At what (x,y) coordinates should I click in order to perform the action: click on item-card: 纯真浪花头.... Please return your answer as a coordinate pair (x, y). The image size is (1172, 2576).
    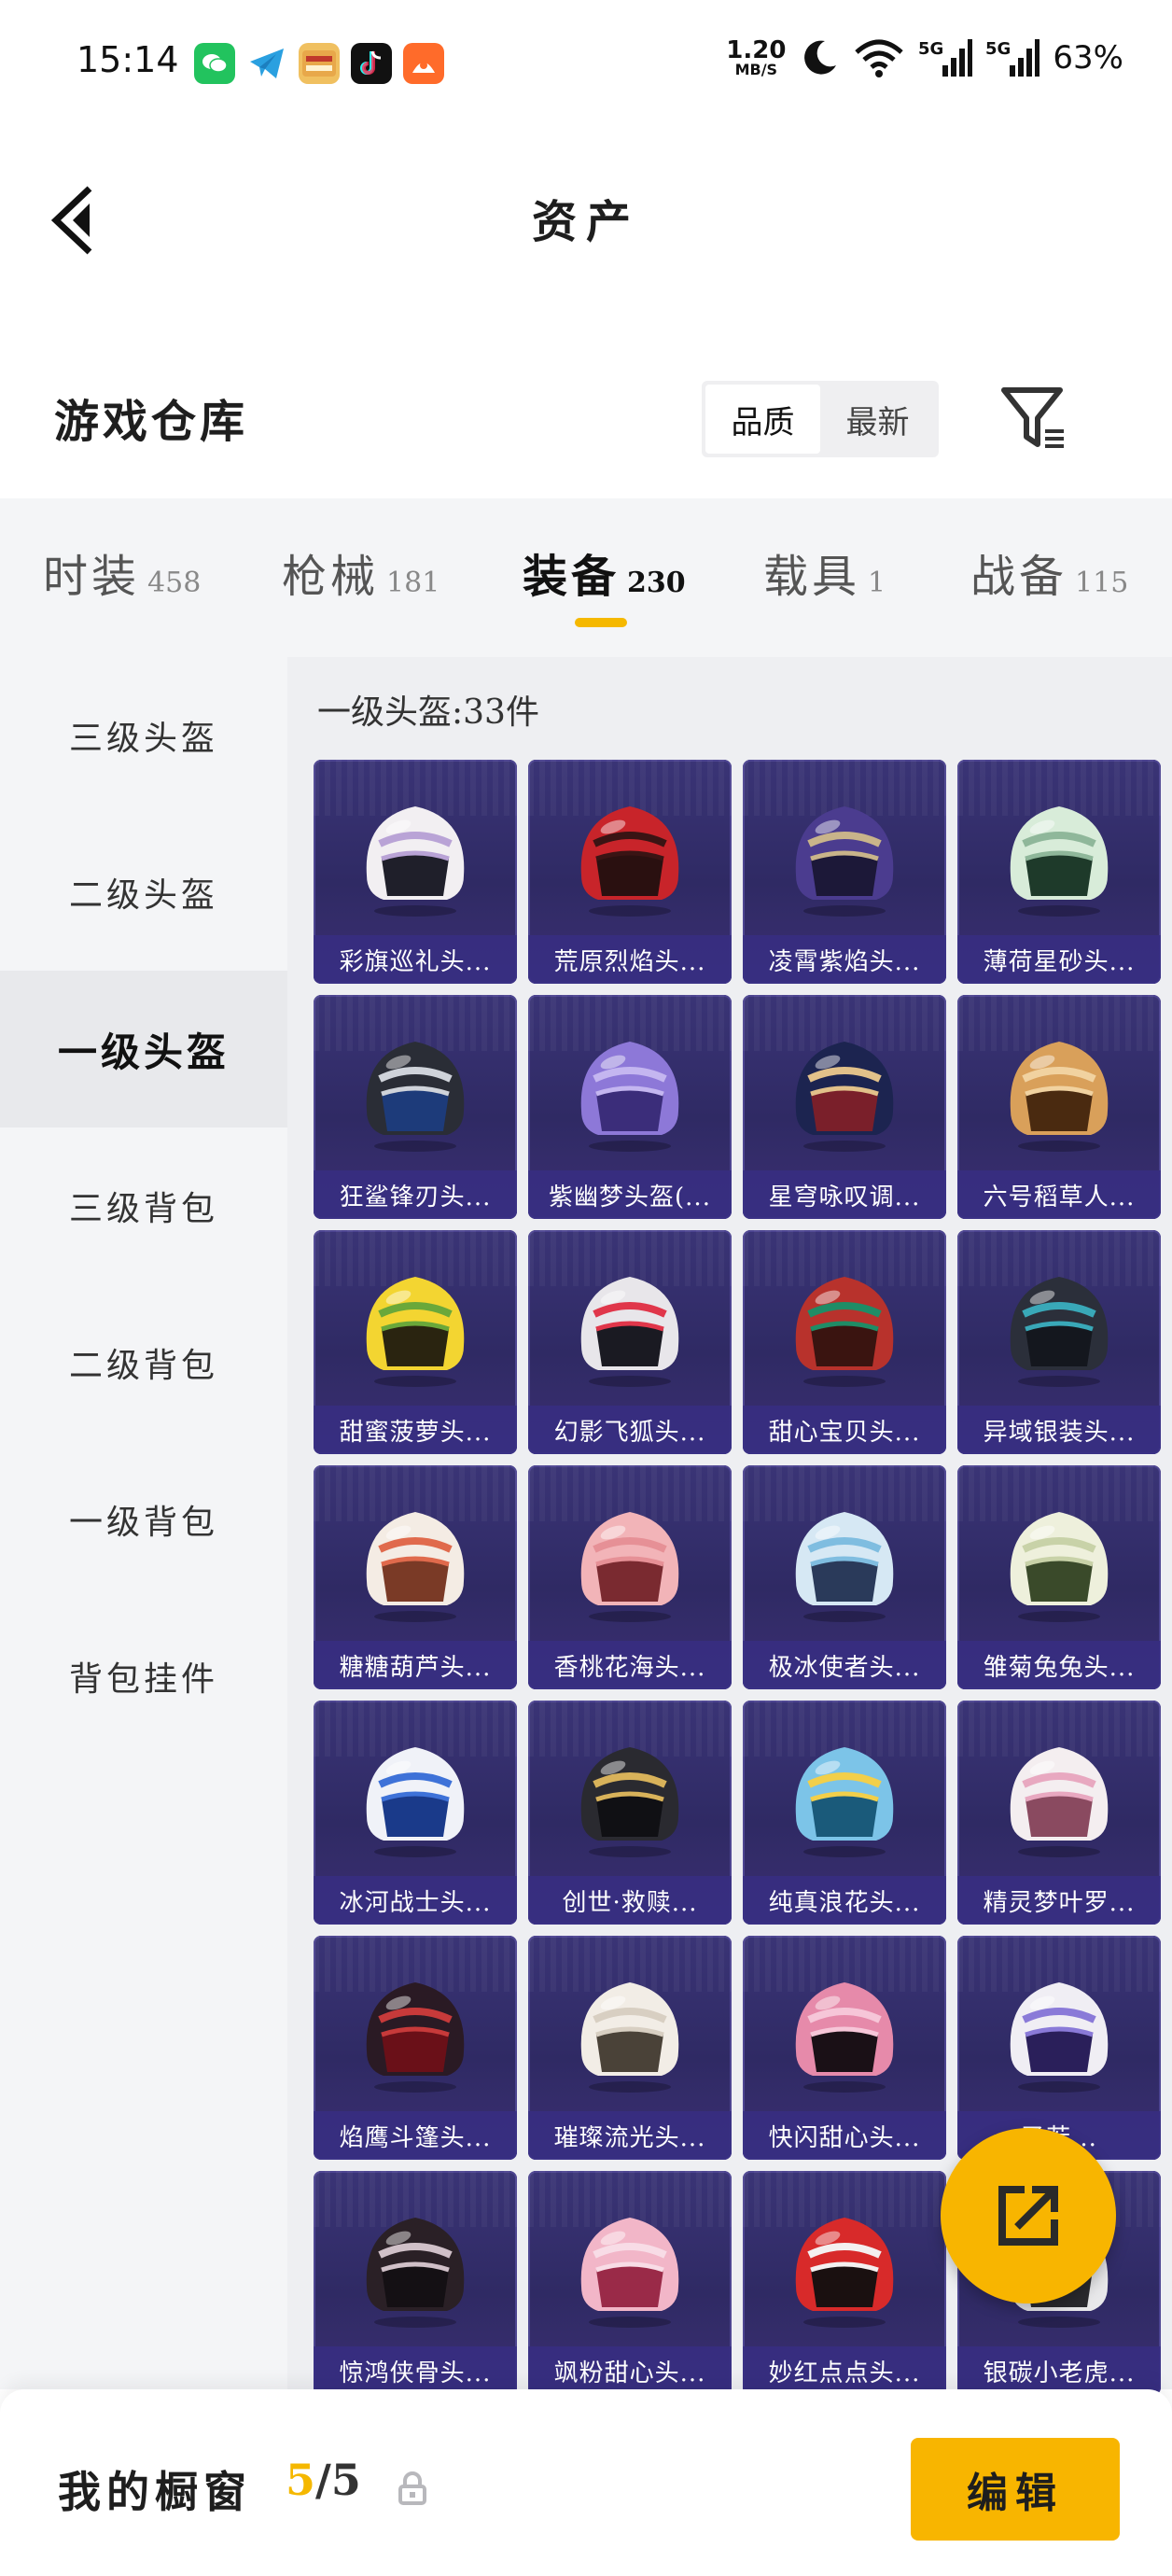
    Looking at the image, I should click on (844, 1813).